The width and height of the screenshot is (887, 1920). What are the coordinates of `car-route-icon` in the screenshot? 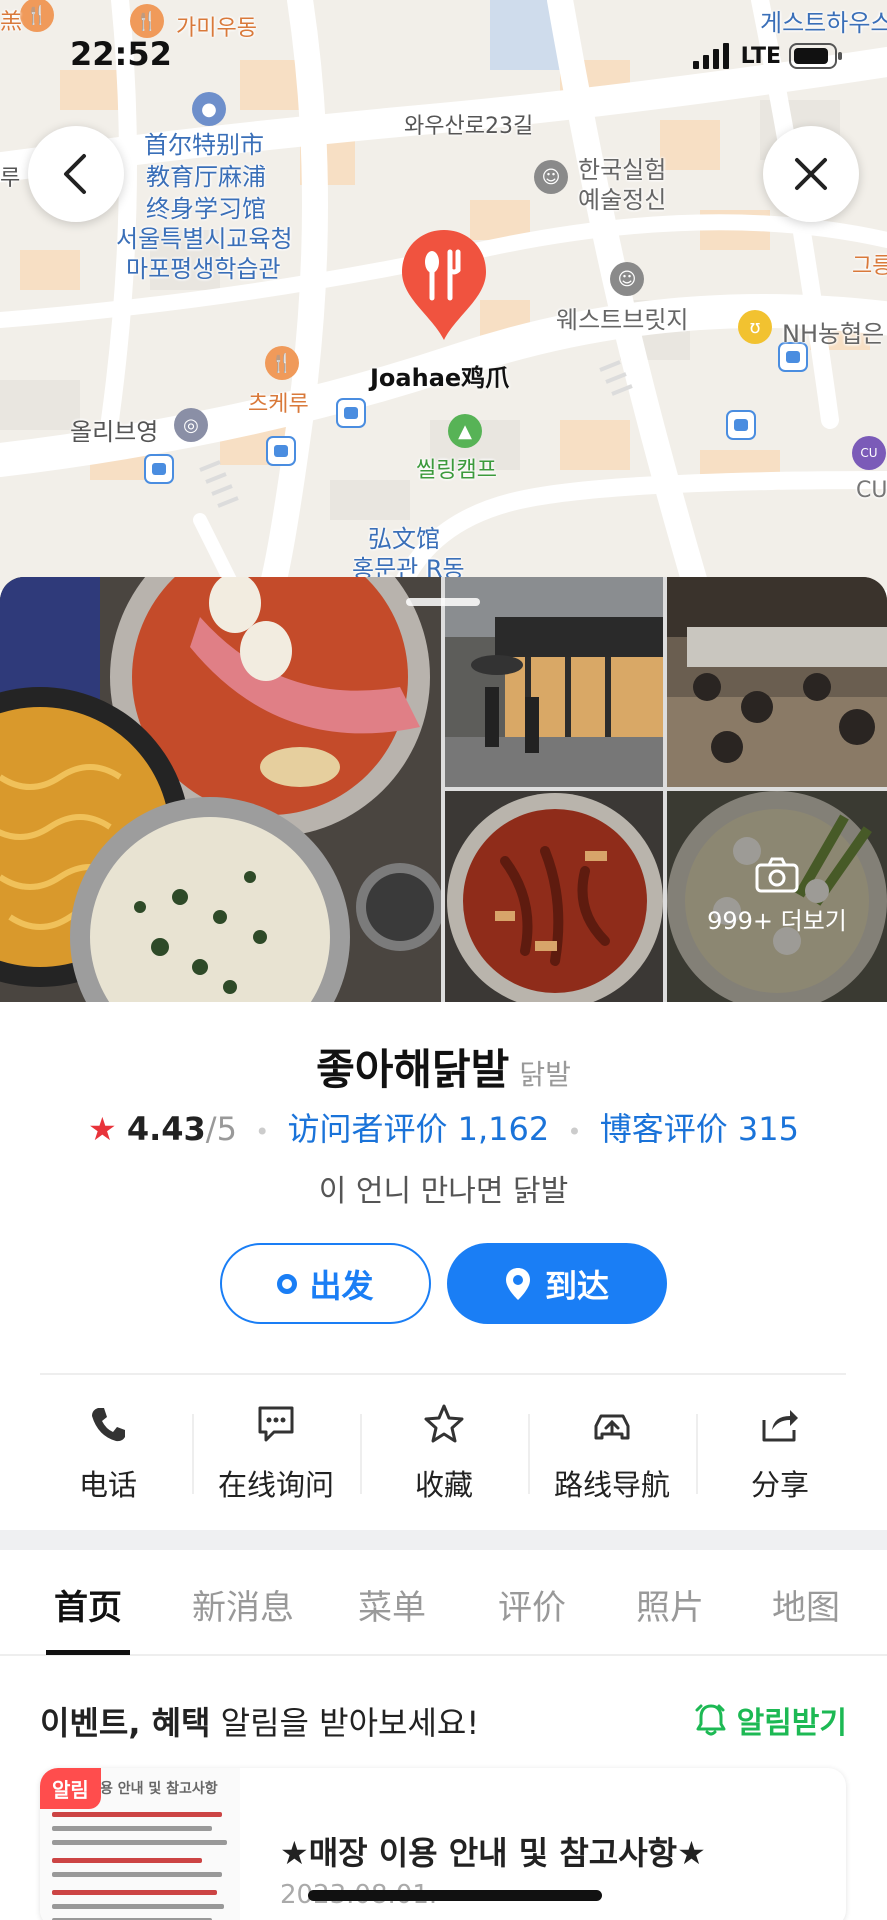 It's located at (612, 1427).